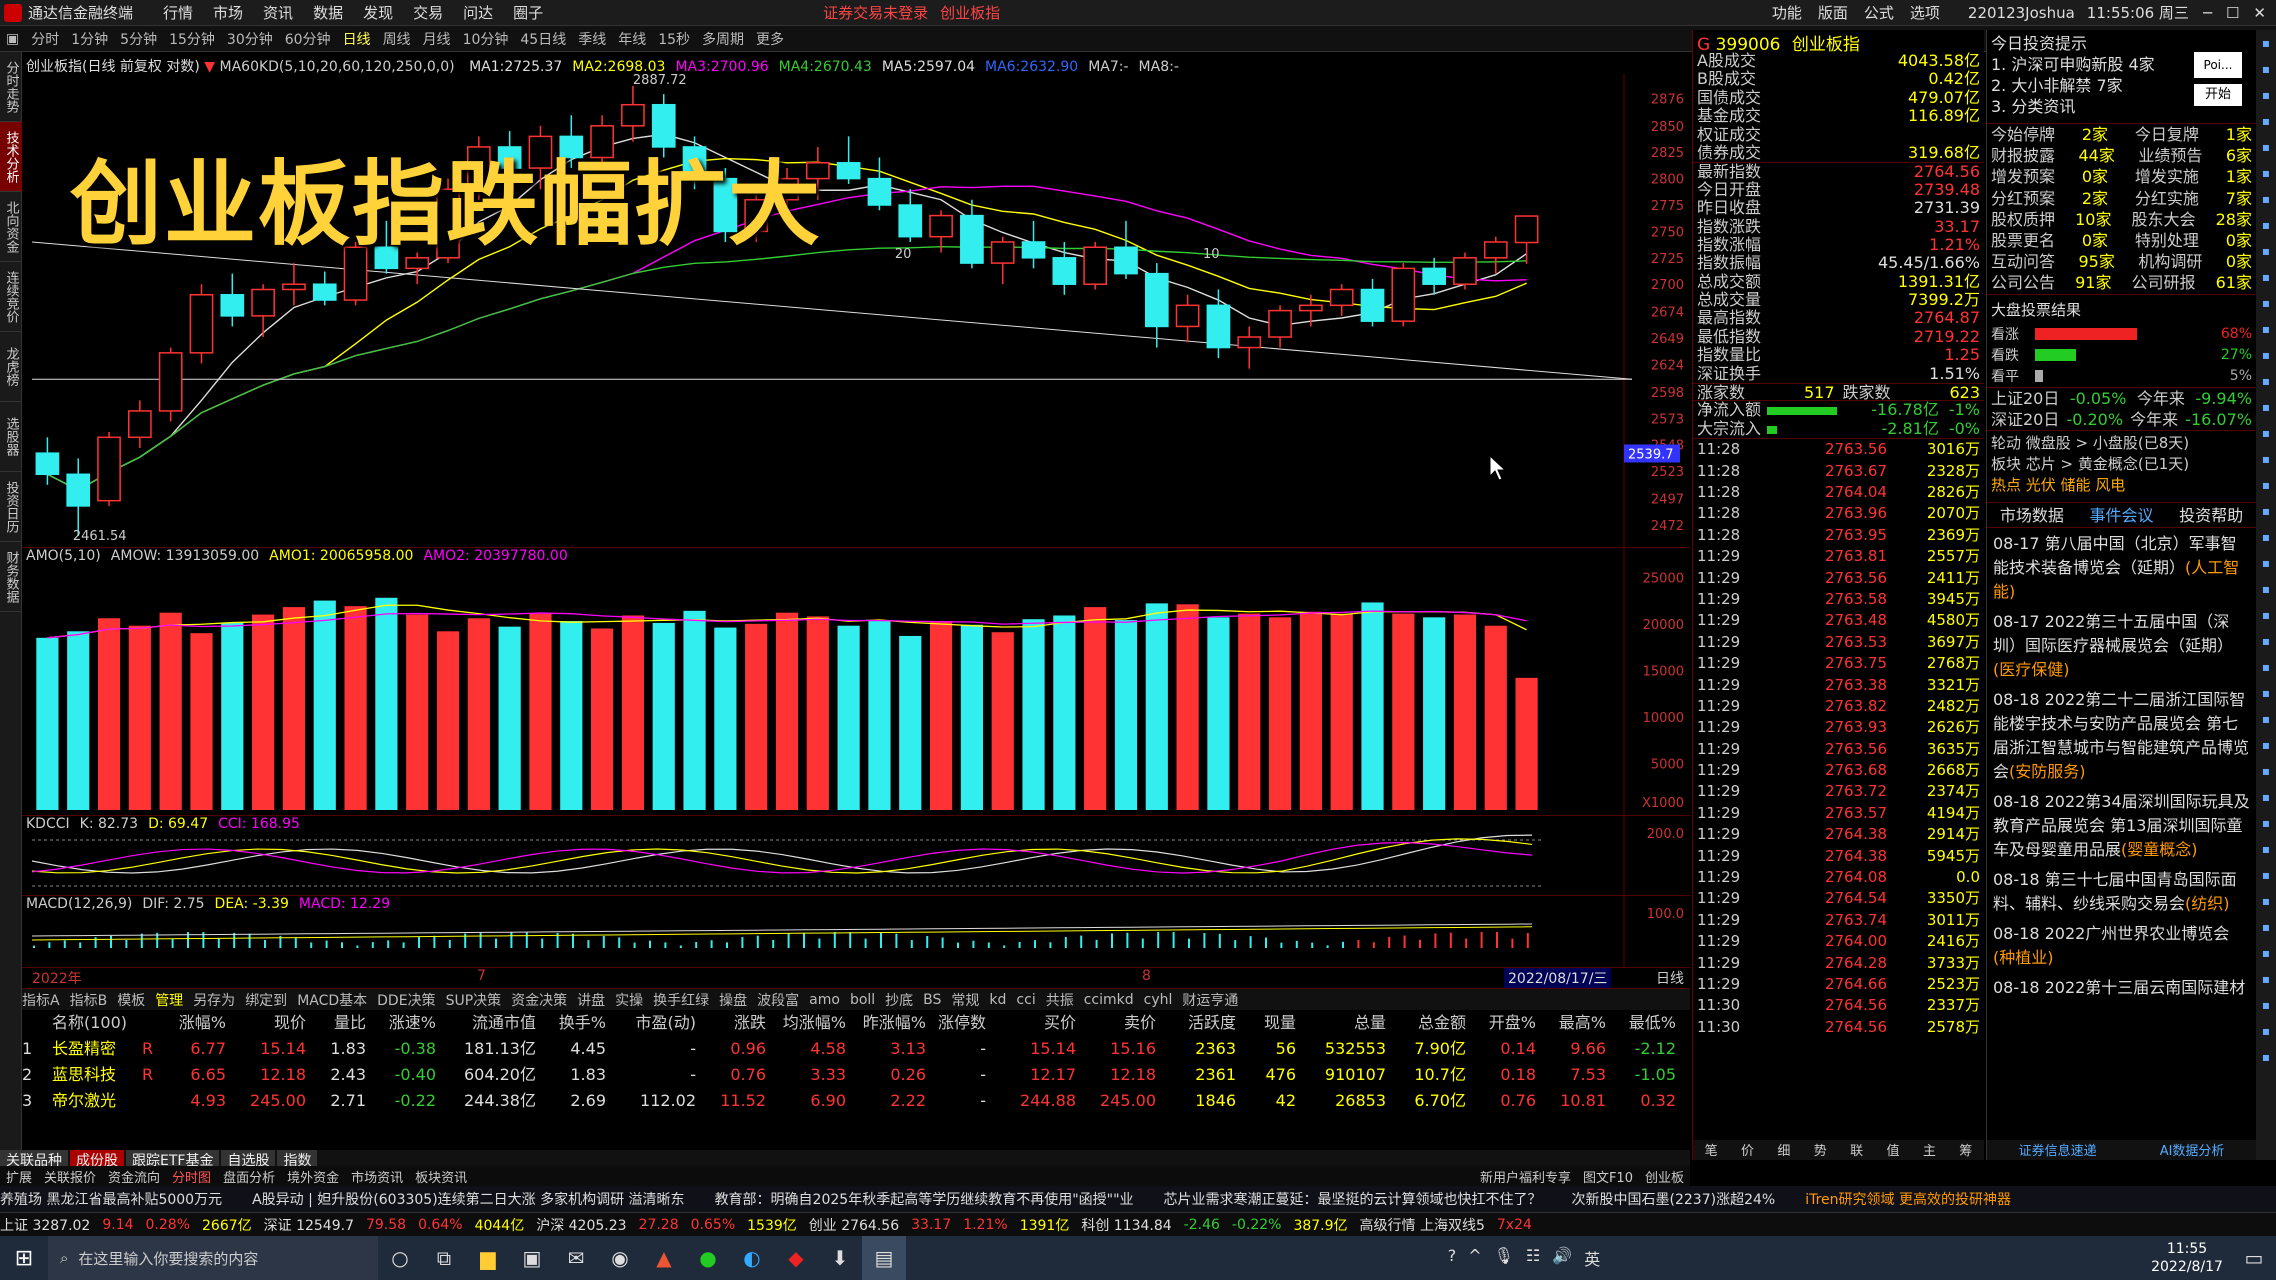 Image resolution: width=2276 pixels, height=1280 pixels. What do you see at coordinates (191, 1176) in the screenshot?
I see `bottom-subtab-3: 分时图` at bounding box center [191, 1176].